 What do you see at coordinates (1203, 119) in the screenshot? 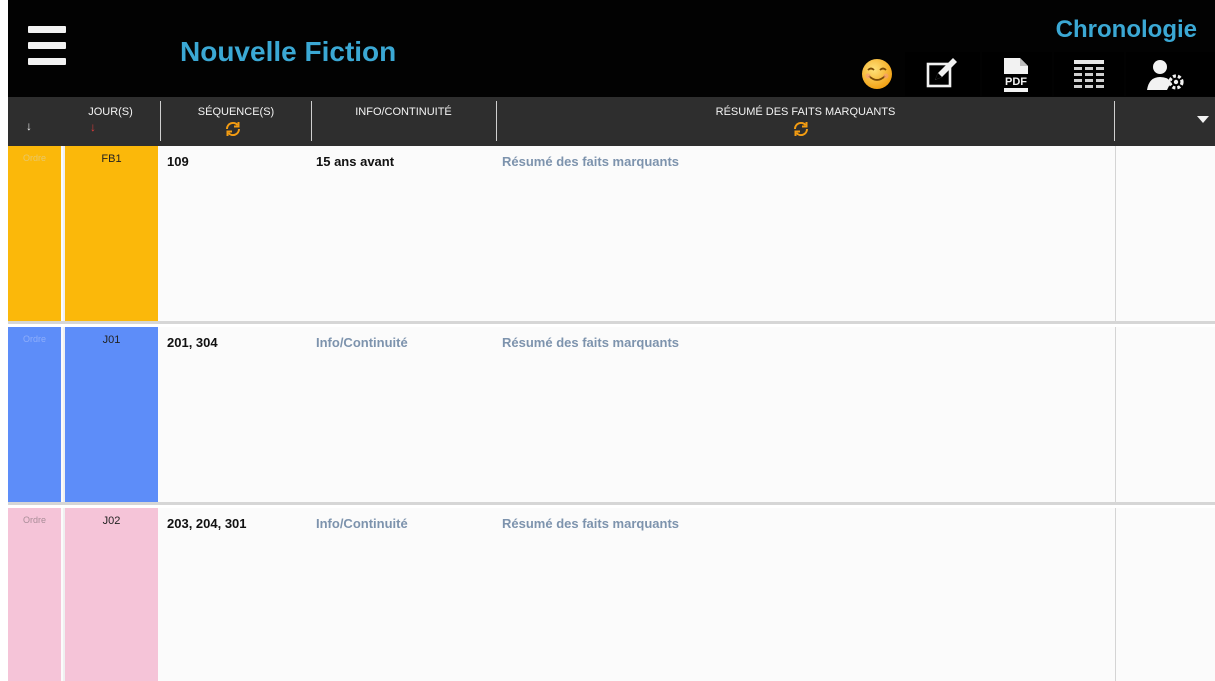
I see `dropdown-triangle-icon` at bounding box center [1203, 119].